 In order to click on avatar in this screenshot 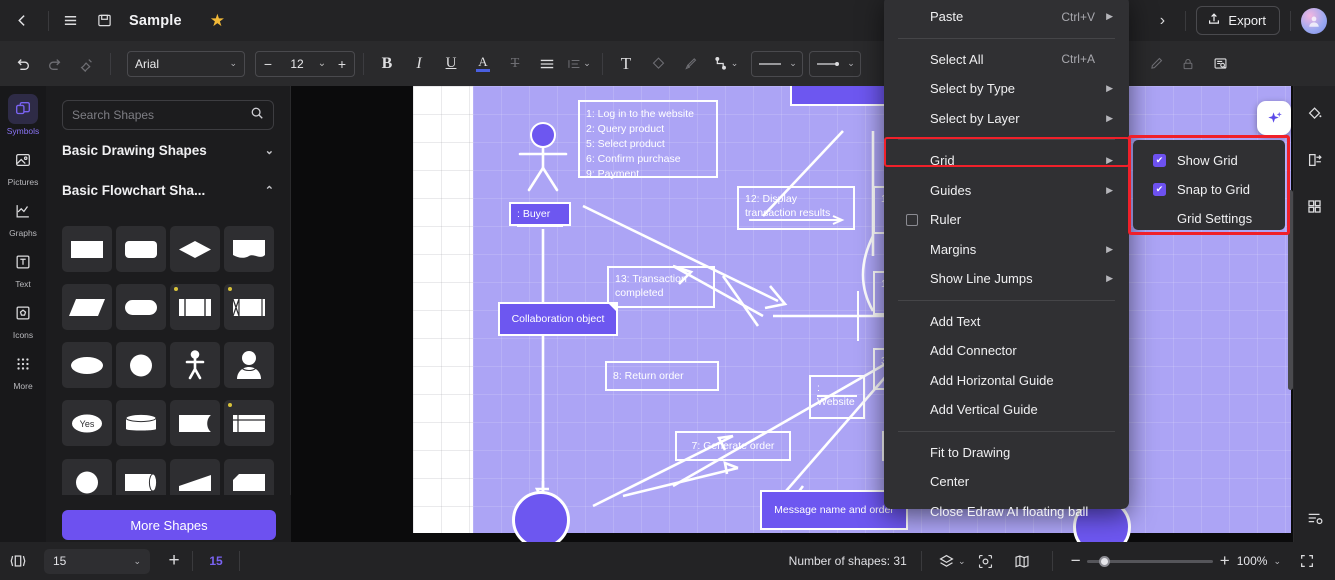, I will do `click(1314, 20)`.